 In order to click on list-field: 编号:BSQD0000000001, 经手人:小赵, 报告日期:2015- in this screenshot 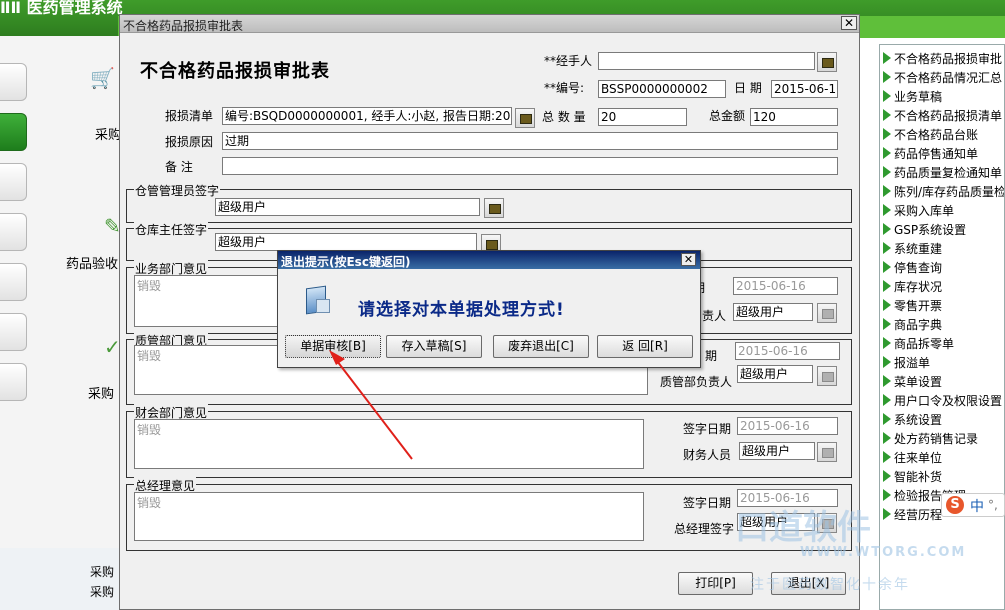, I will do `click(367, 116)`.